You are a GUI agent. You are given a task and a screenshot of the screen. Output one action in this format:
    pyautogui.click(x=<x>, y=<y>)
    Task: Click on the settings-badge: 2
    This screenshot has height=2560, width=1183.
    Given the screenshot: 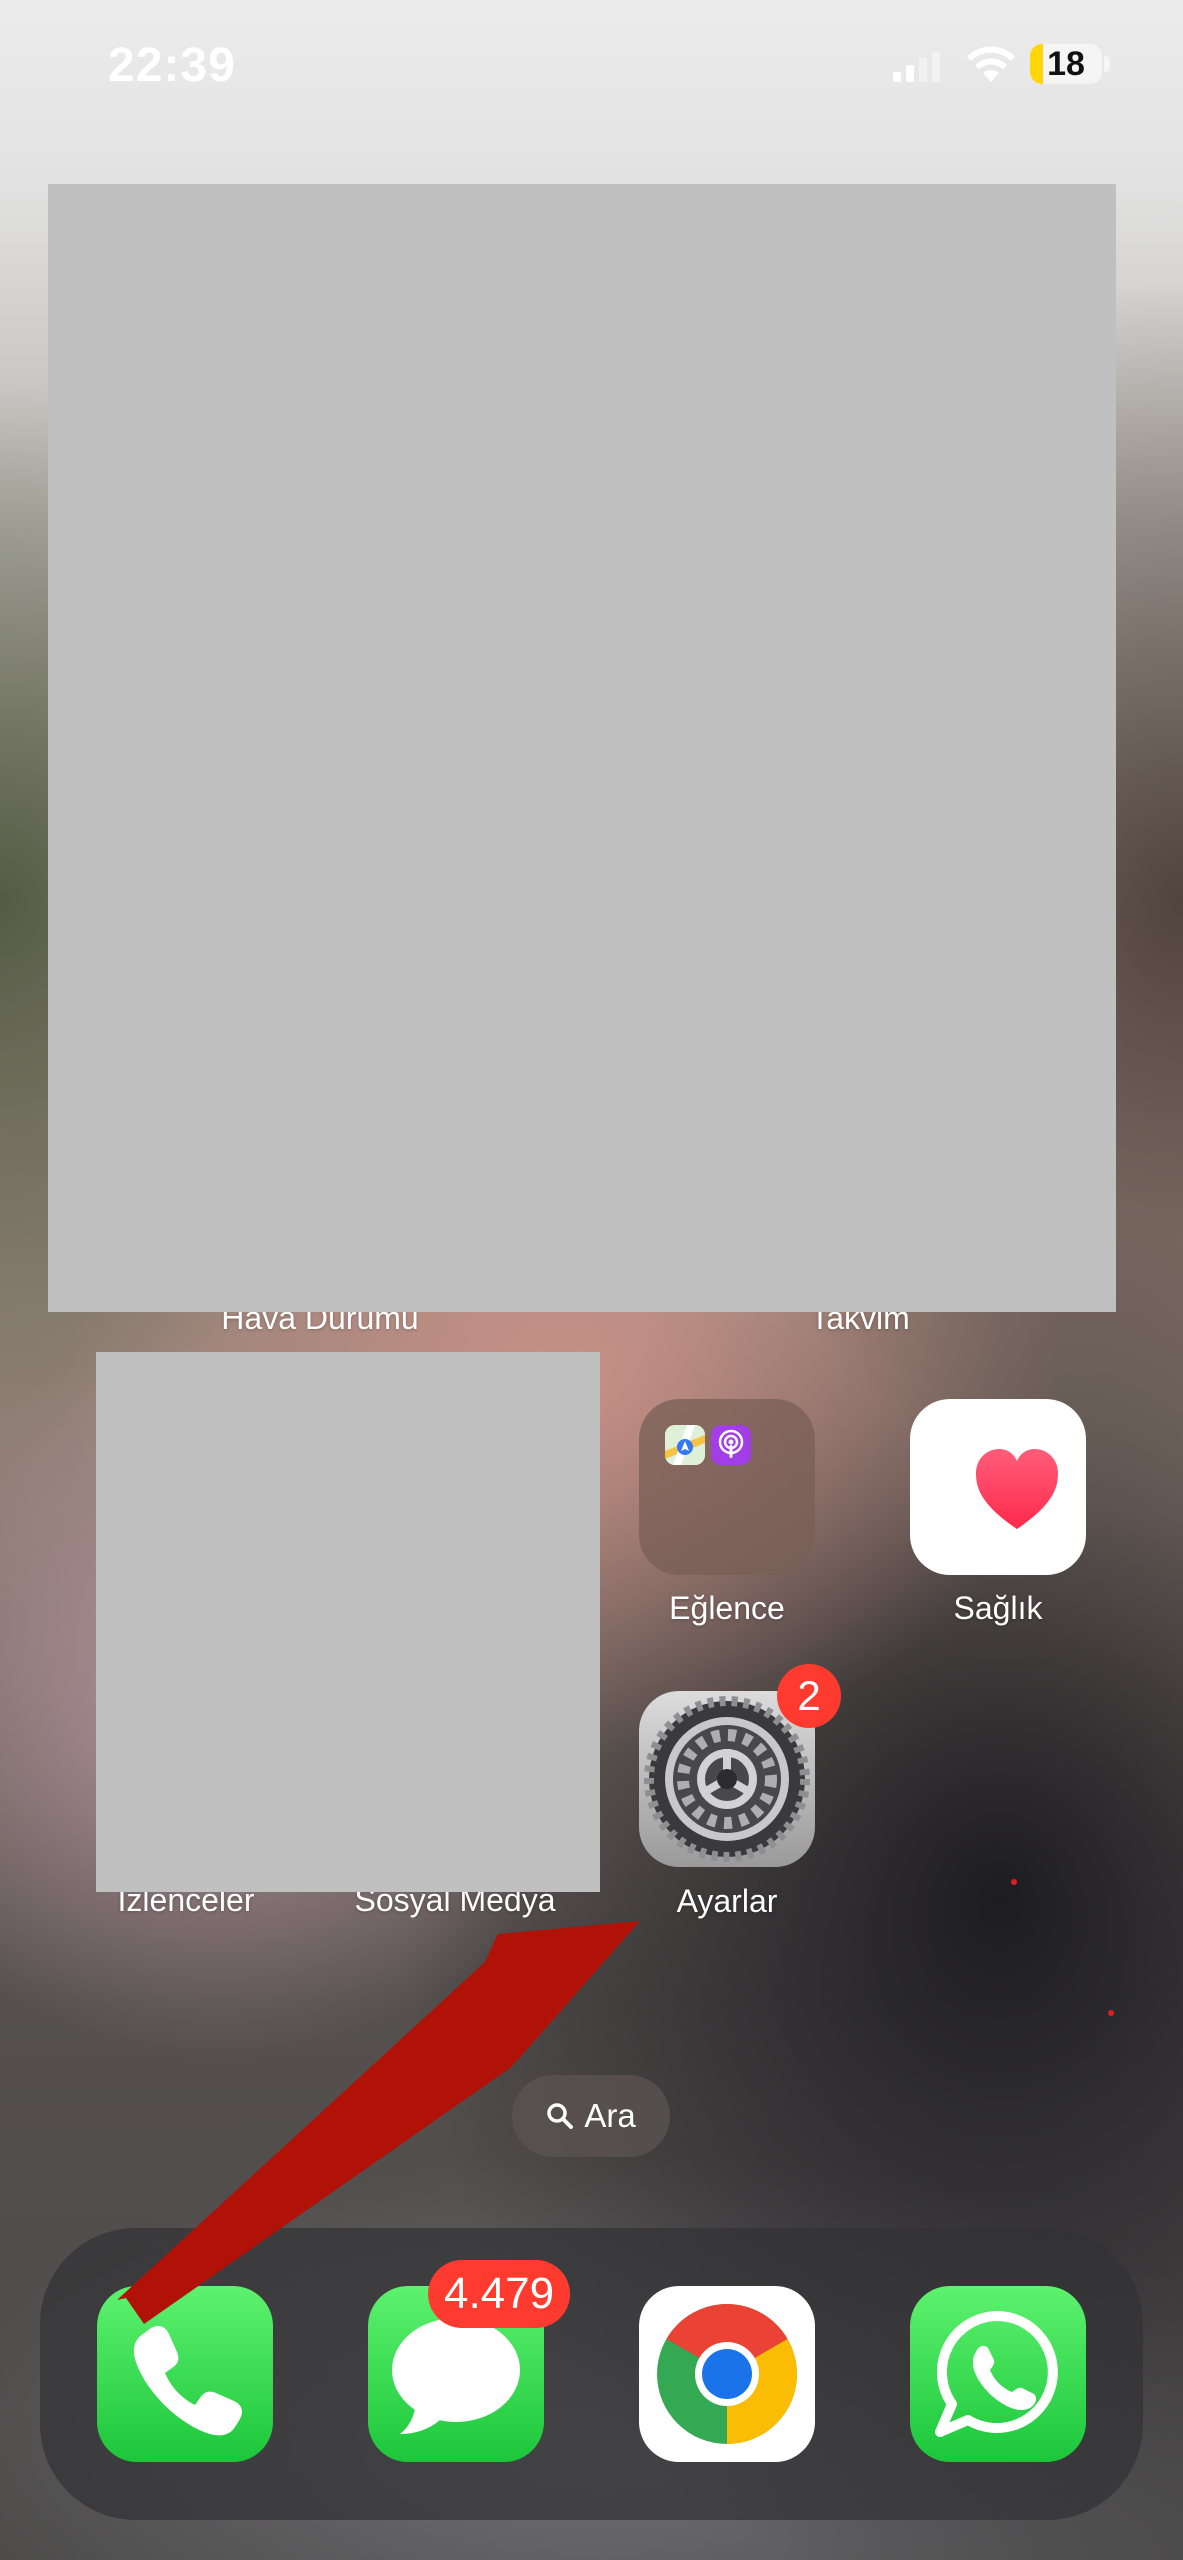 What is the action you would take?
    pyautogui.click(x=809, y=1696)
    